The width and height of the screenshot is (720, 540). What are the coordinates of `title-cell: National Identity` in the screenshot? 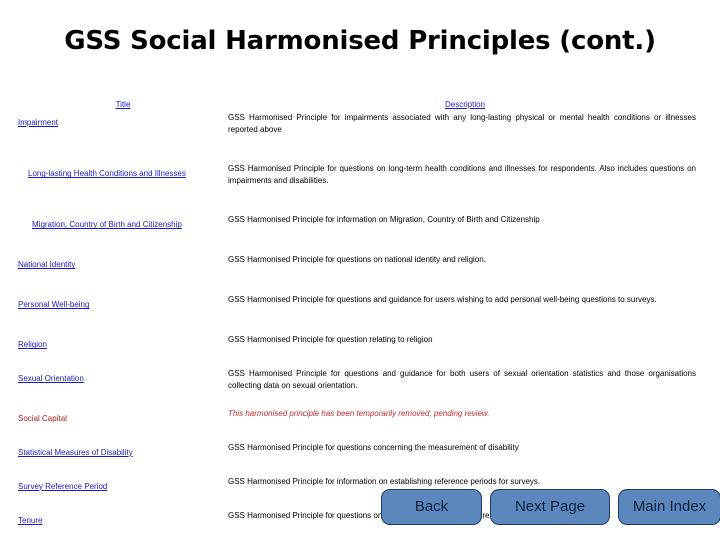 It's located at (123, 263).